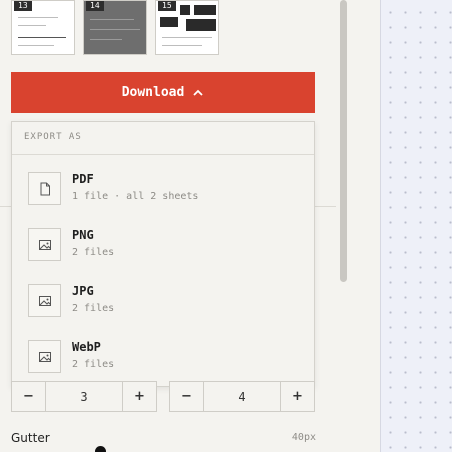  Describe the element at coordinates (115, 27) in the screenshot. I see `sheet-thumbnail: 14` at that location.